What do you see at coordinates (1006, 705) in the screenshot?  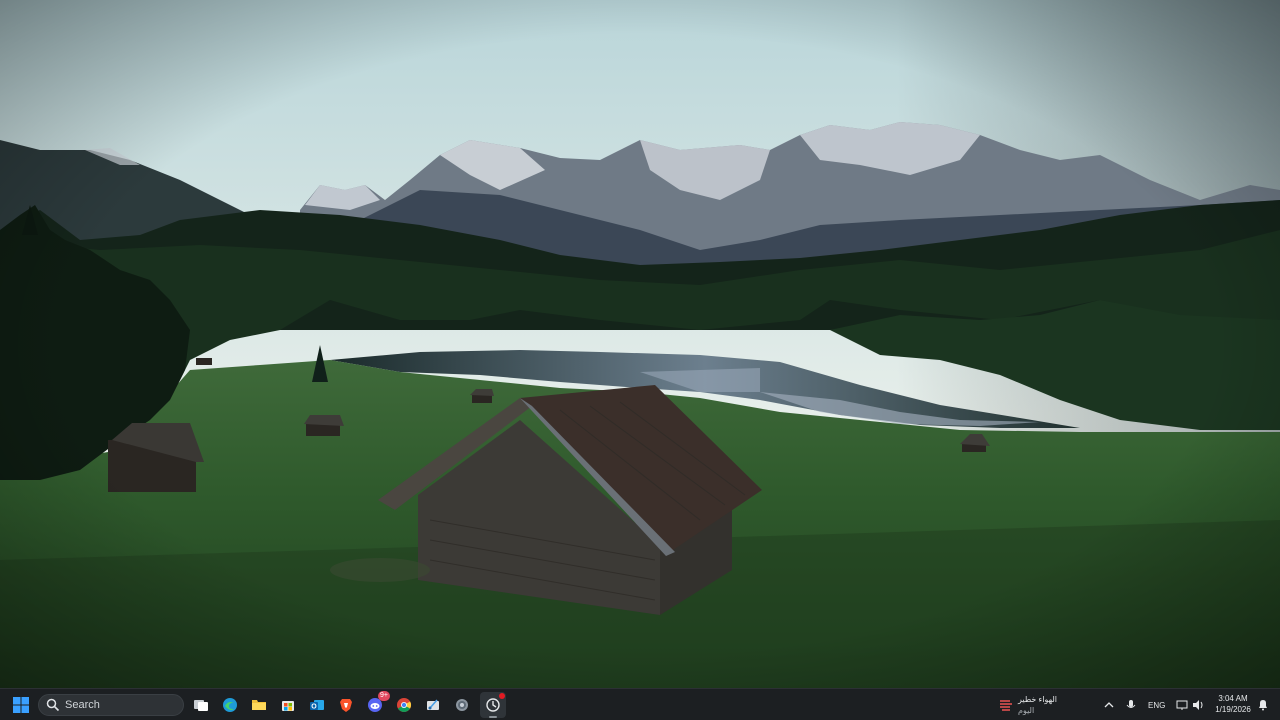 I see `air-quality-icon` at bounding box center [1006, 705].